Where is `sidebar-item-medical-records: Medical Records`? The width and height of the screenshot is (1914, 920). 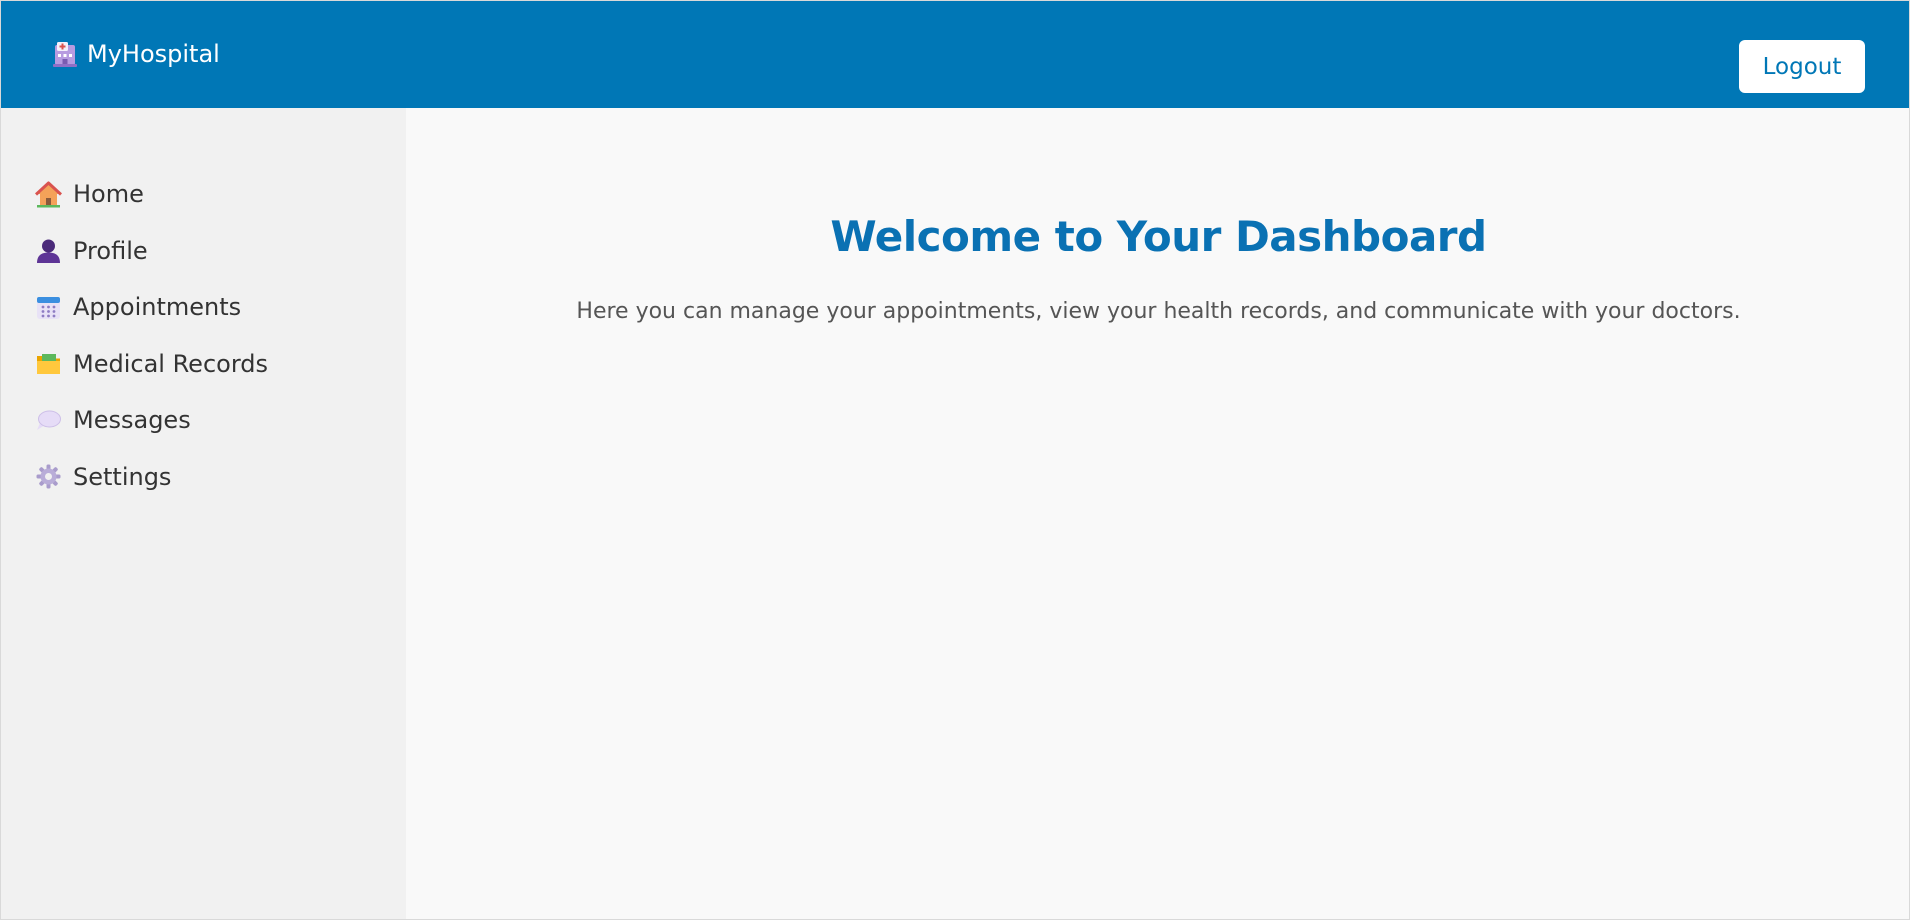
sidebar-item-medical-records: Medical Records is located at coordinates (151, 364).